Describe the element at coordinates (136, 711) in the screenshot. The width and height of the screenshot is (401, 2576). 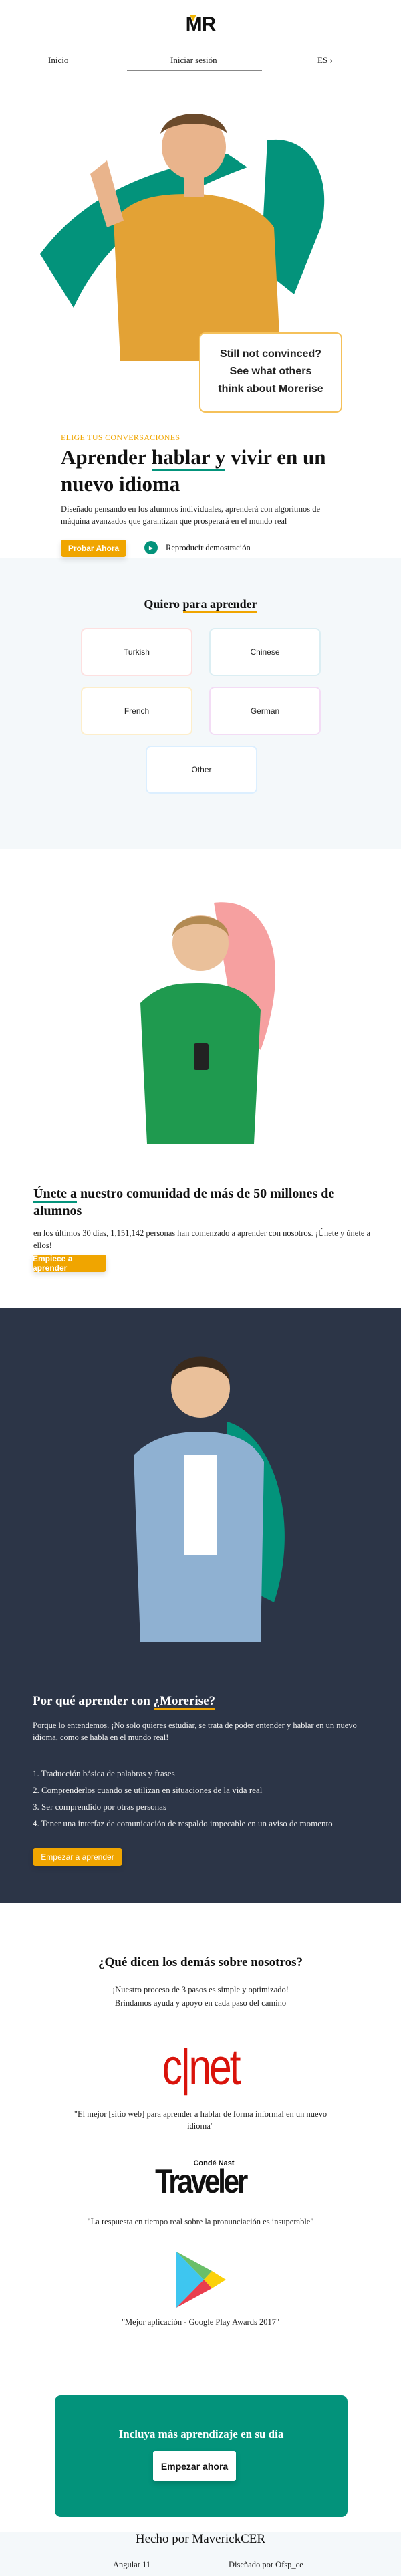
I see `language-option-french: French` at that location.